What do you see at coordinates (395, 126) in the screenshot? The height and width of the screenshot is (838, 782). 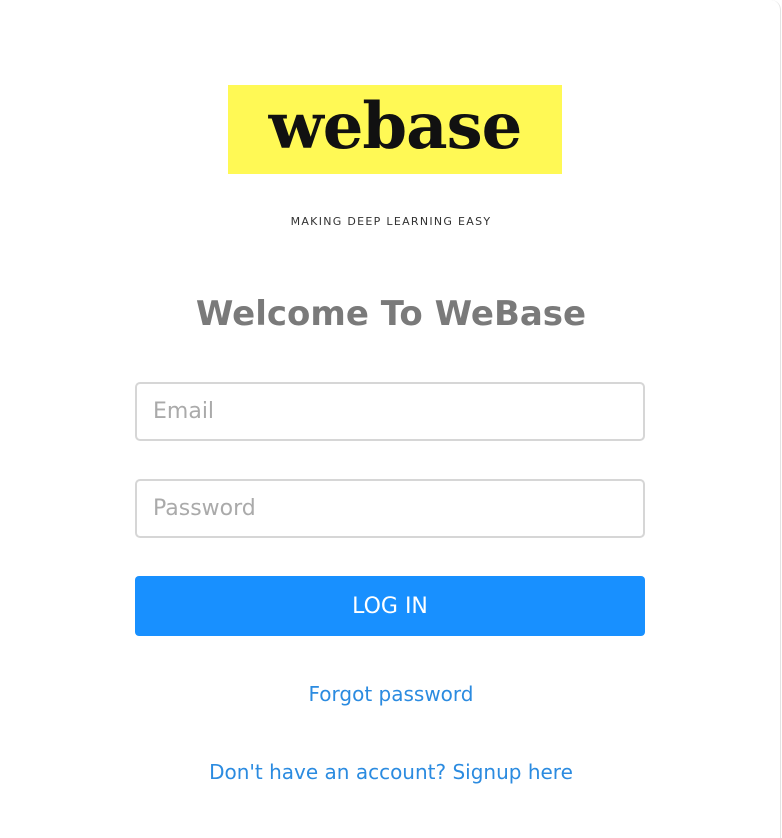 I see `logo-text: webase` at bounding box center [395, 126].